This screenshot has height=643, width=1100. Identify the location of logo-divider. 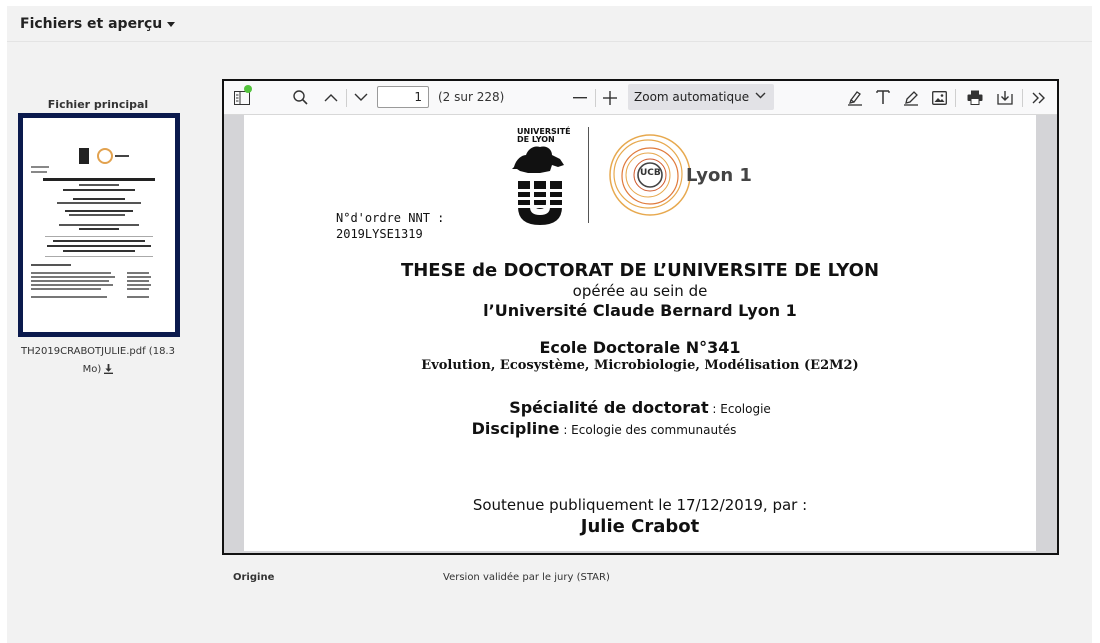
(588, 175).